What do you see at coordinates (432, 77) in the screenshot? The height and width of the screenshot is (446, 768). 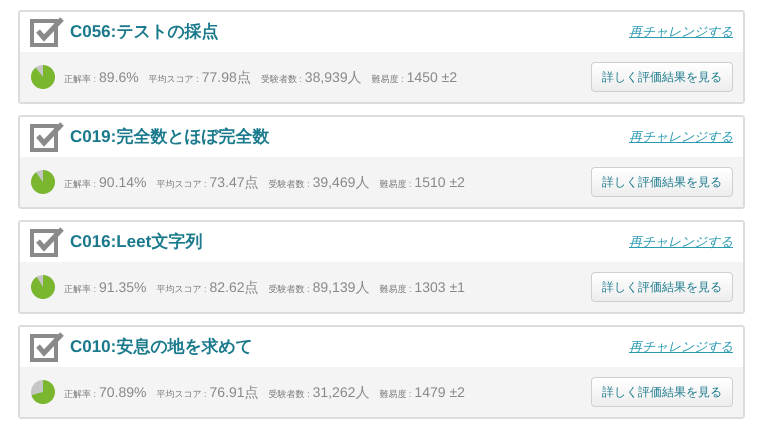 I see `stat-value: 1450 ±2` at bounding box center [432, 77].